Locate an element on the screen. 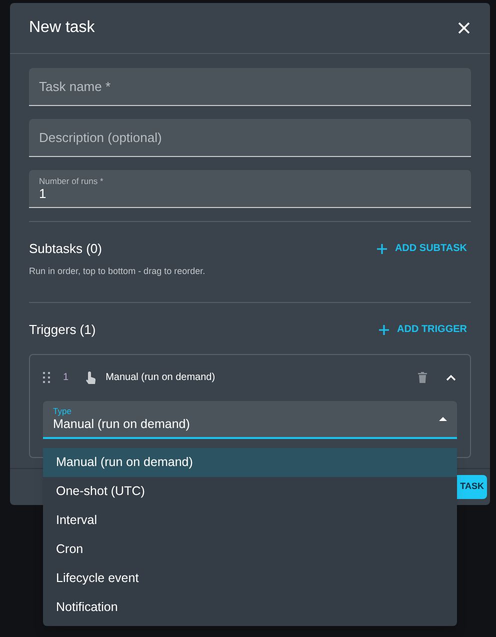 Image resolution: width=496 pixels, height=637 pixels. drag-handle-icon is located at coordinates (46, 377).